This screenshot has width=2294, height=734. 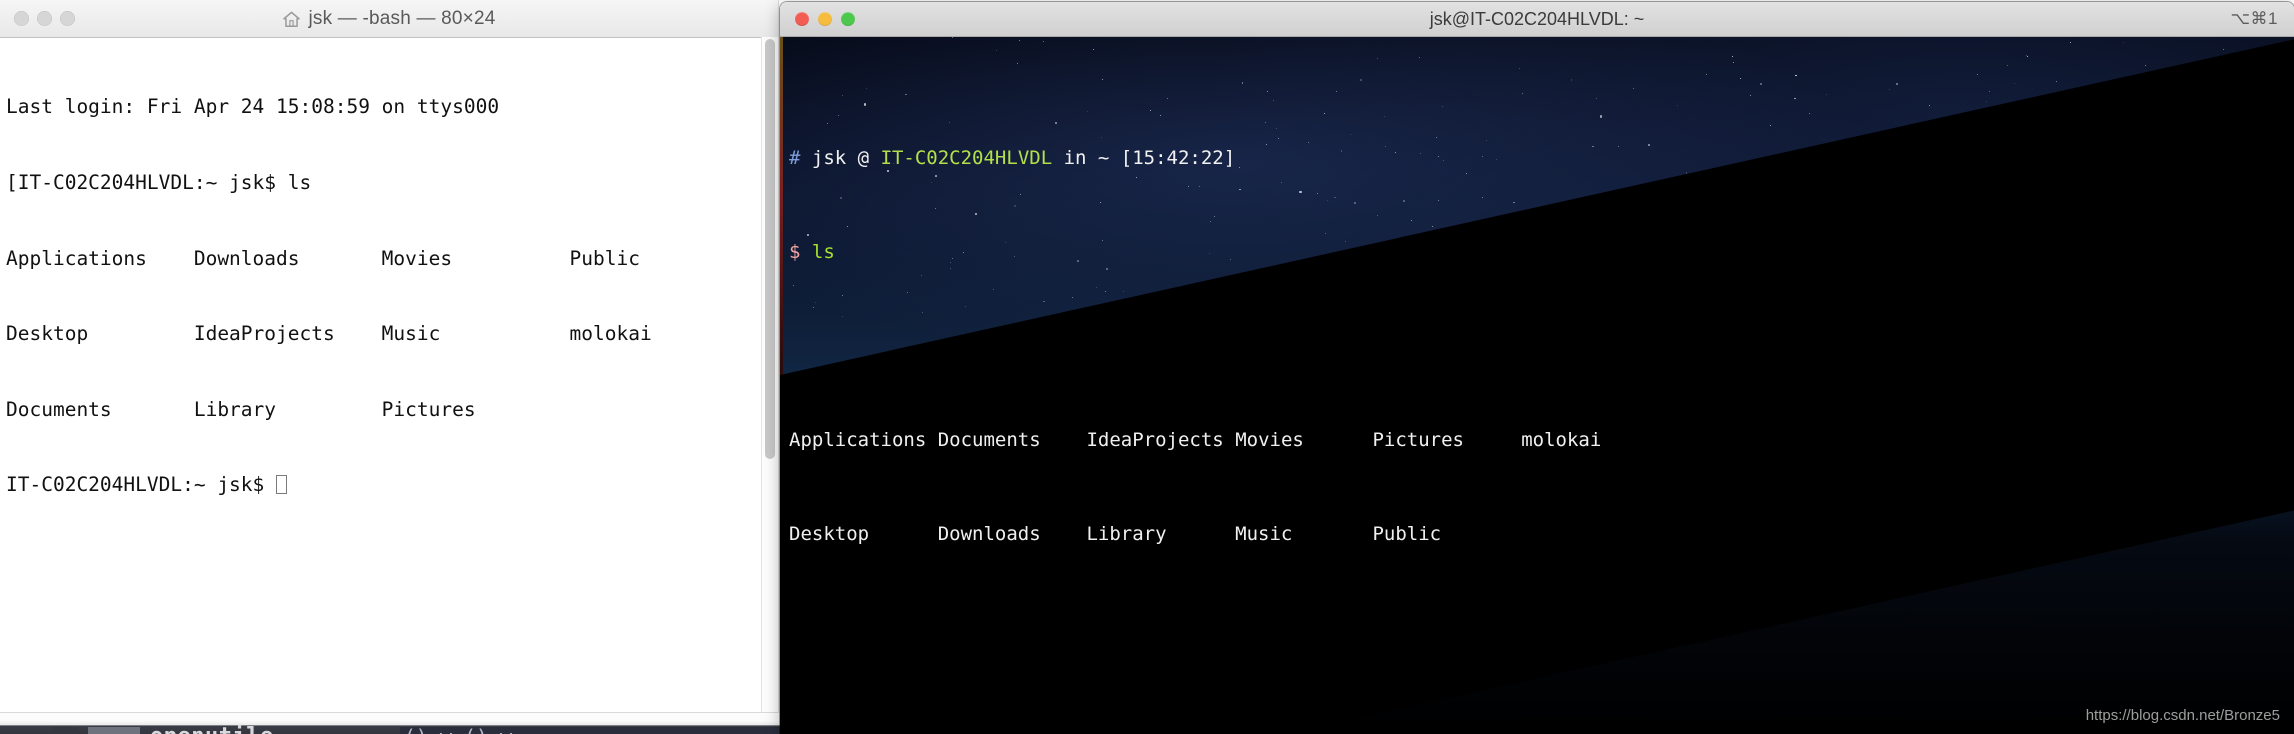 I want to click on command-text: ls, so click(x=823, y=252).